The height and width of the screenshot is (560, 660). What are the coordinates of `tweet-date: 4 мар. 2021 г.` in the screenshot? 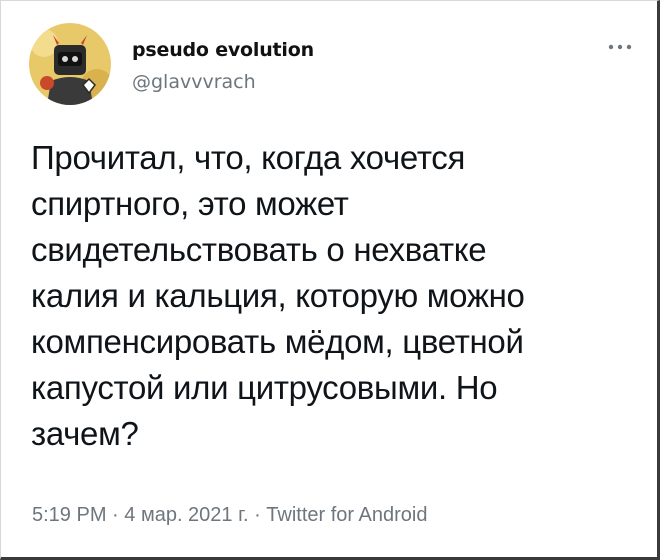 It's located at (186, 515).